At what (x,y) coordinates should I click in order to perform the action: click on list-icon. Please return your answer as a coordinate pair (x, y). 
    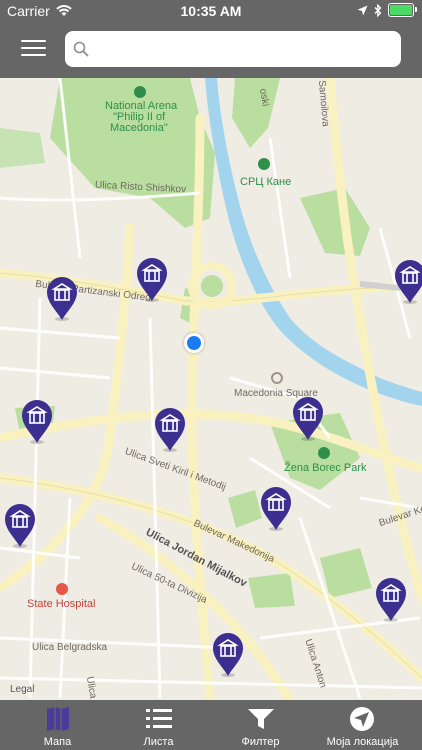
    Looking at the image, I should click on (159, 718).